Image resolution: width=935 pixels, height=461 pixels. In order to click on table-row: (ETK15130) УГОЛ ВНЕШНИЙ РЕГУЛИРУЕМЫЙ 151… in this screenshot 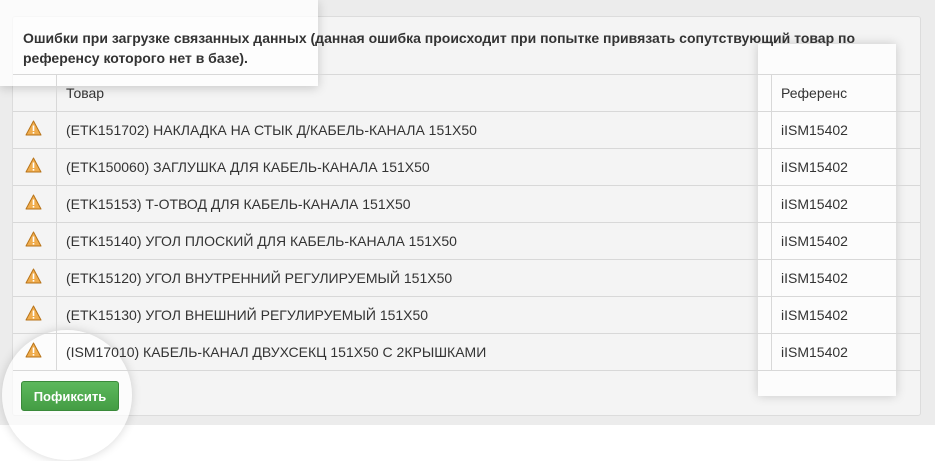, I will do `click(466, 315)`.